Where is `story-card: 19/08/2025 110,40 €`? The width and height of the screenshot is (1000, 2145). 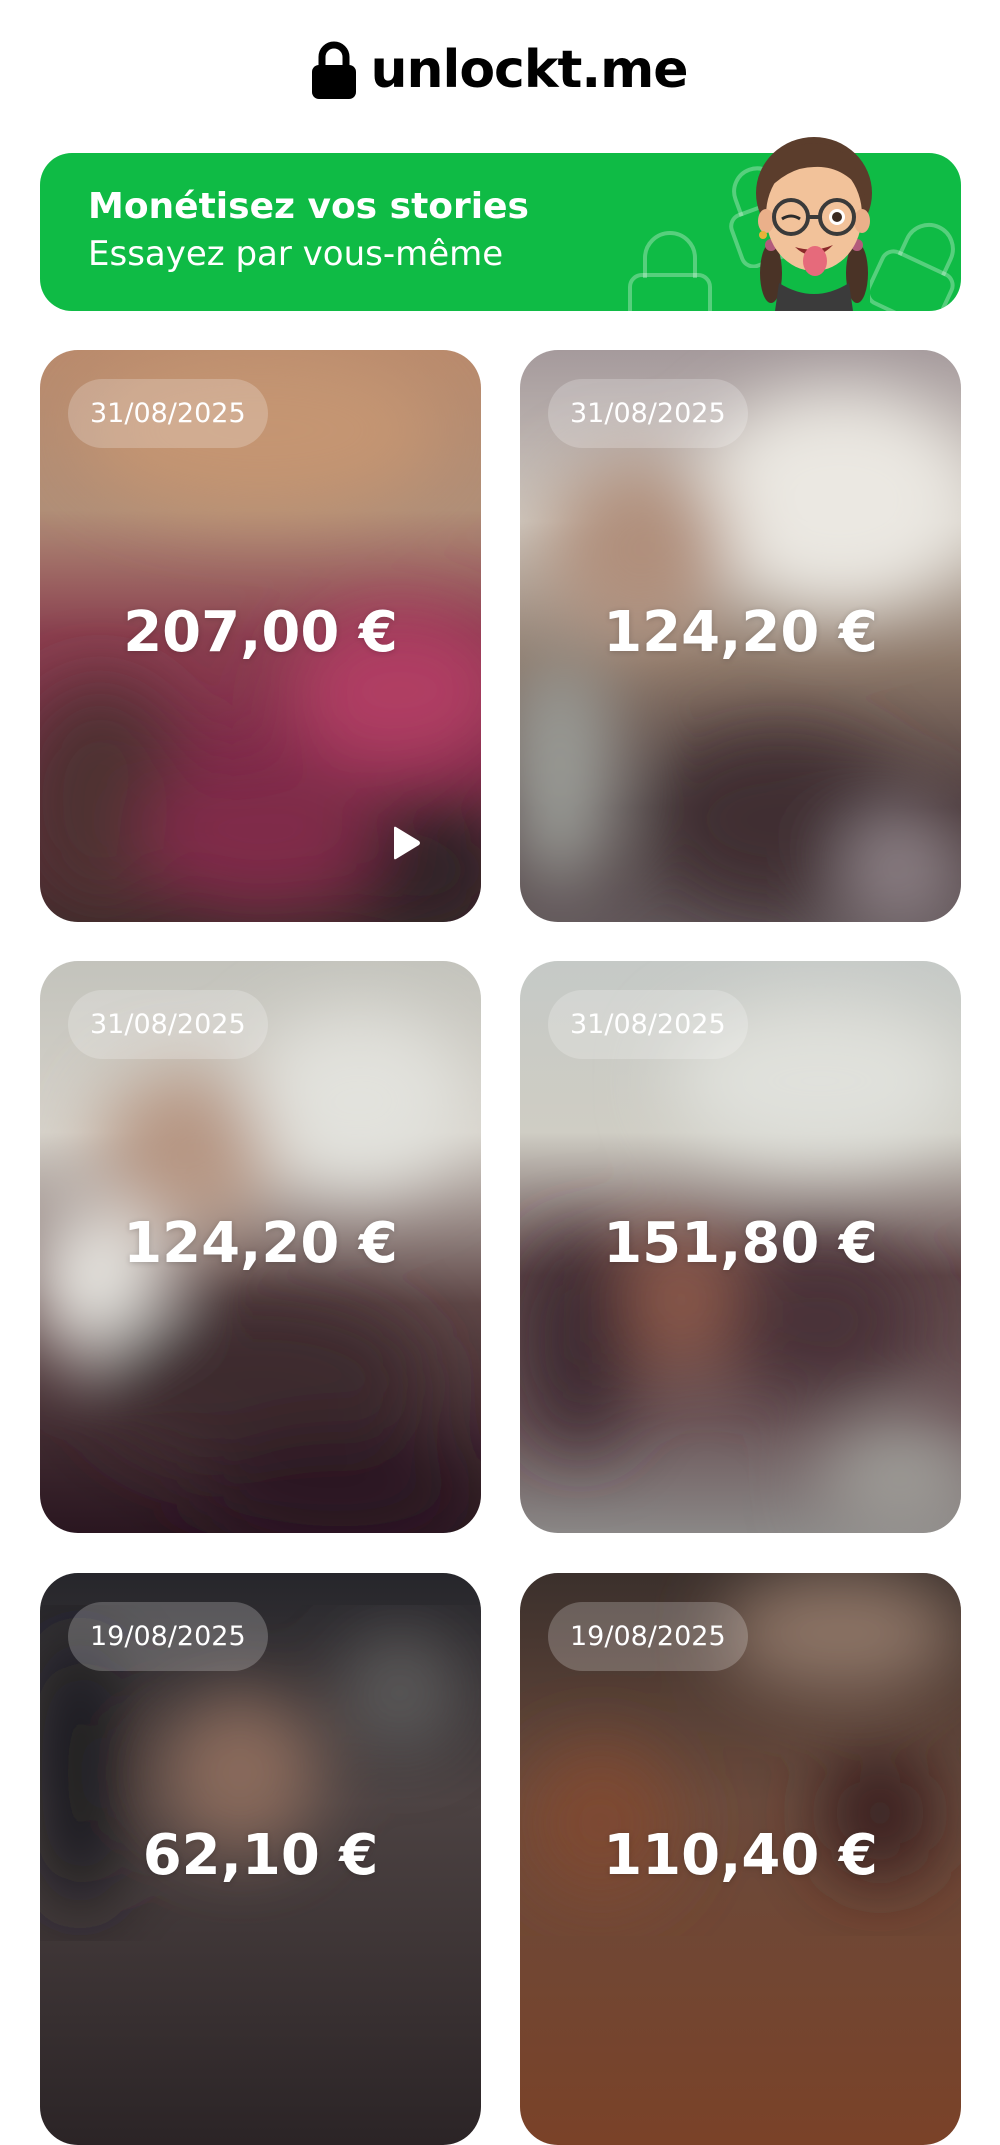
story-card: 19/08/2025 110,40 € is located at coordinates (740, 1859).